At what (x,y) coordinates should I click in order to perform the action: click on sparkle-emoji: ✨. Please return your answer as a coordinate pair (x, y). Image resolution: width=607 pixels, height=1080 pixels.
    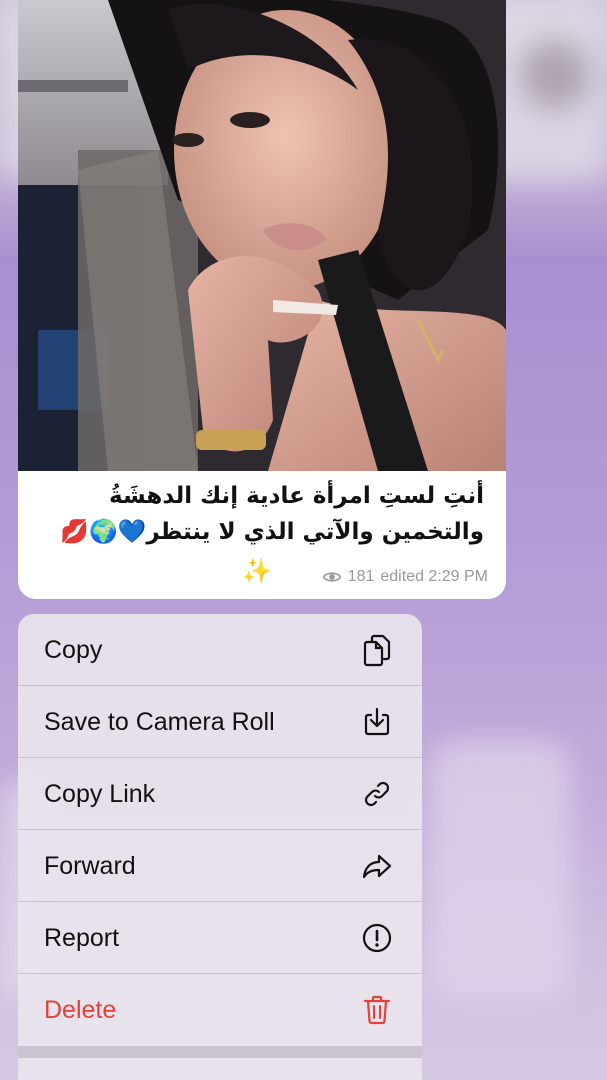
    Looking at the image, I should click on (257, 571).